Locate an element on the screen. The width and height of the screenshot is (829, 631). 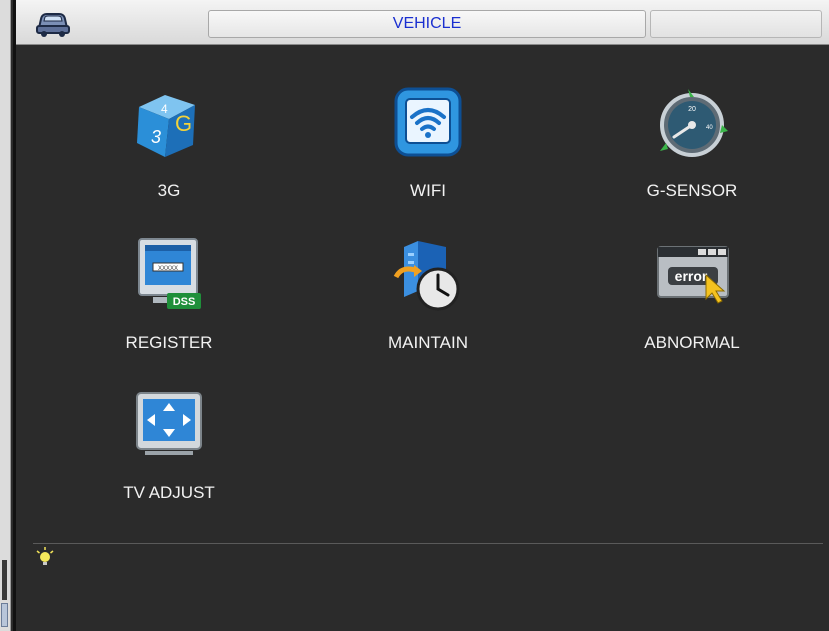
svg-text: 20 is located at coordinates (692, 109).